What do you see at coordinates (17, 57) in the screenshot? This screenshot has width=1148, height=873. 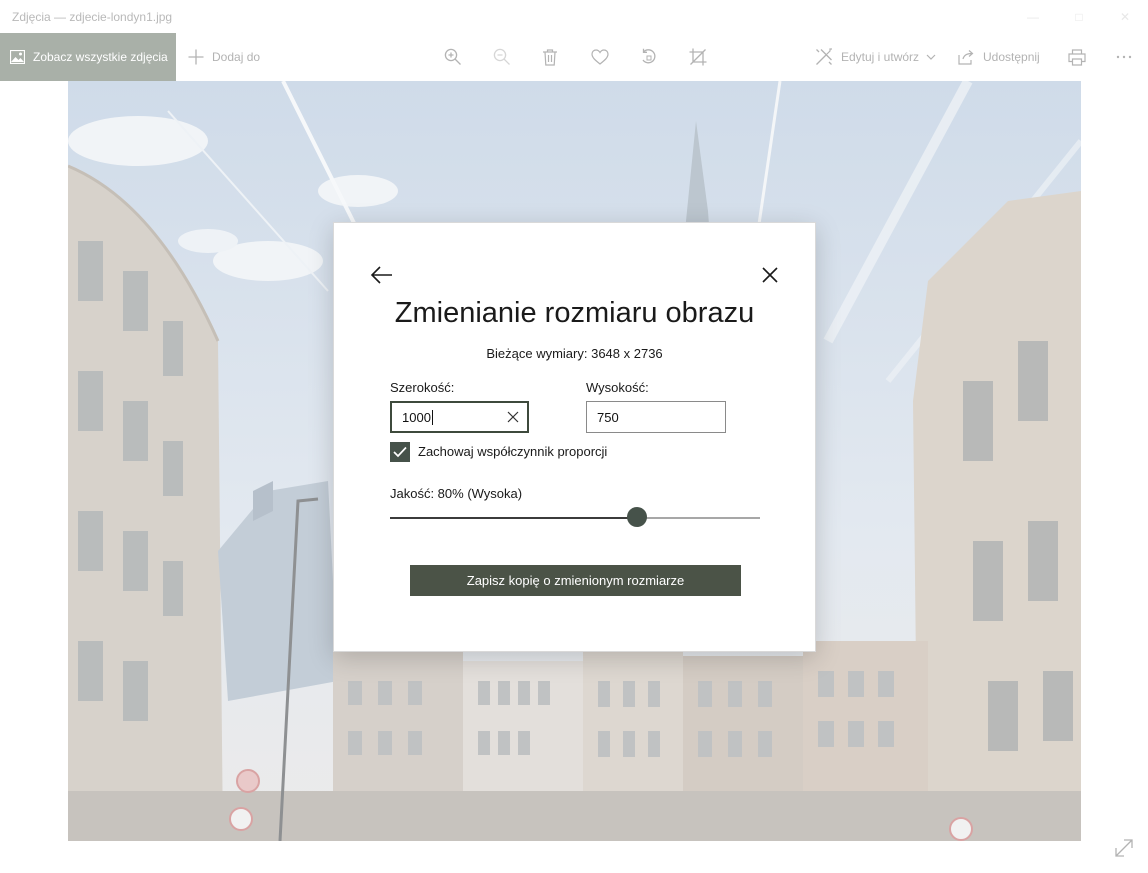 I see `photos-icon` at bounding box center [17, 57].